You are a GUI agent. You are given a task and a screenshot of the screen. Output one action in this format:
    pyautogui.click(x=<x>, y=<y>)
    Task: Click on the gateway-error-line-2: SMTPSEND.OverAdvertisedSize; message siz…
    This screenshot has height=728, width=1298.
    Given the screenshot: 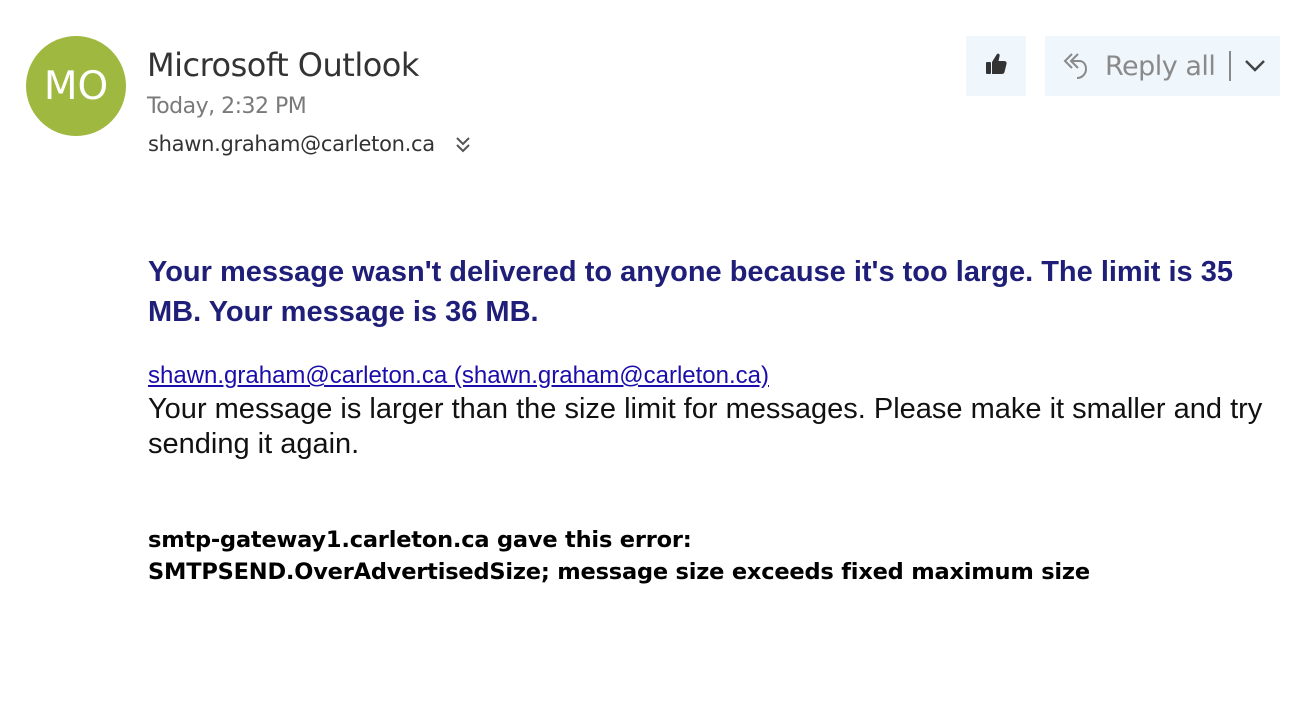 What is the action you would take?
    pyautogui.click(x=619, y=572)
    